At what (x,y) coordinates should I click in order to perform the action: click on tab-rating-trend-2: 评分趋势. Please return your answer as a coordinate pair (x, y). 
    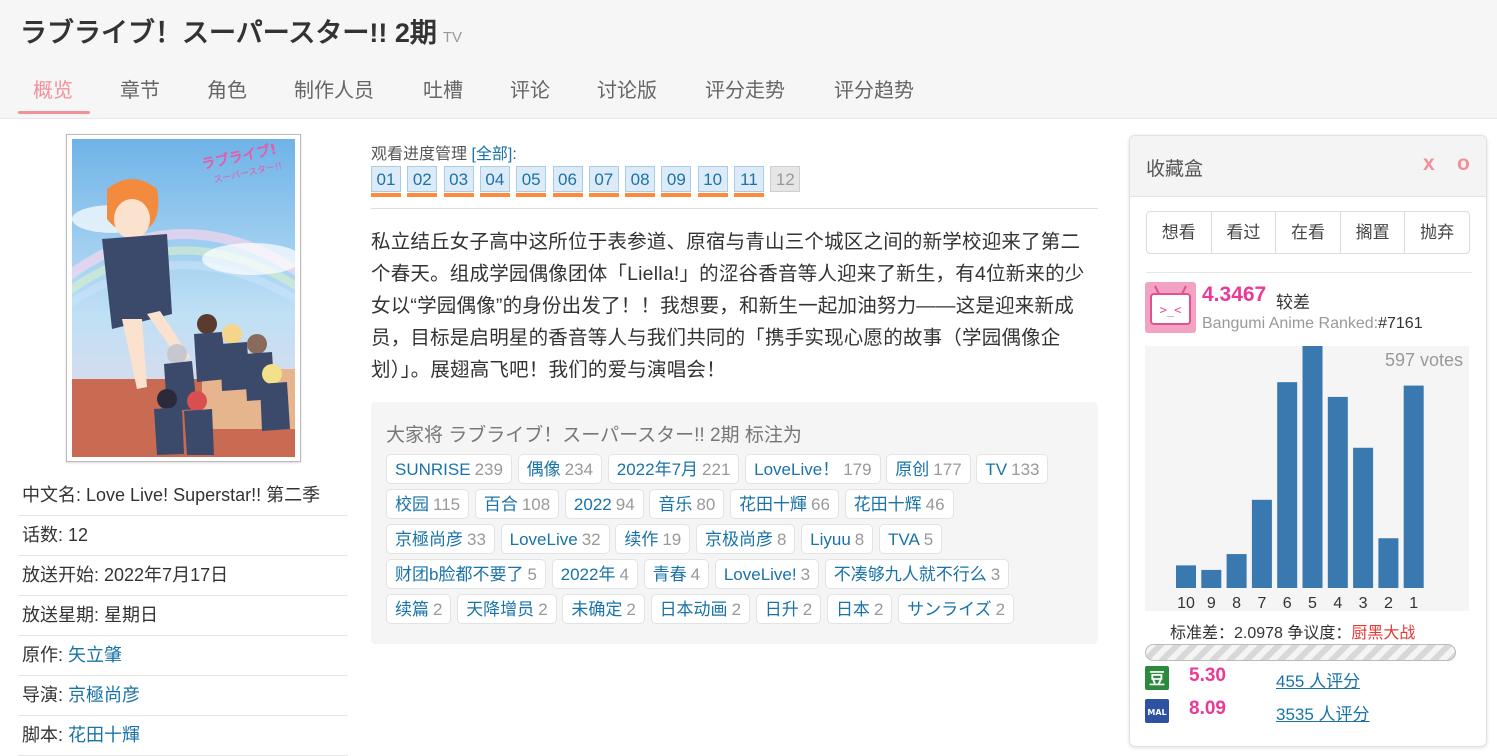
    Looking at the image, I should click on (874, 88).